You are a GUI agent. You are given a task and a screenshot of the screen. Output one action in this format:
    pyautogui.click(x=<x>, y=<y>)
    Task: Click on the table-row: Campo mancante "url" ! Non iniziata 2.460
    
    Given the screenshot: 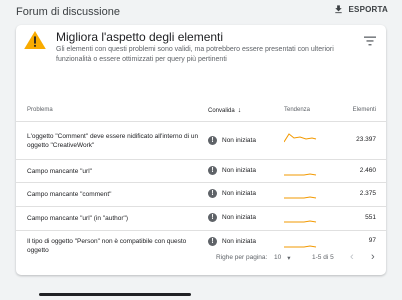 What is the action you would take?
    pyautogui.click(x=201, y=172)
    